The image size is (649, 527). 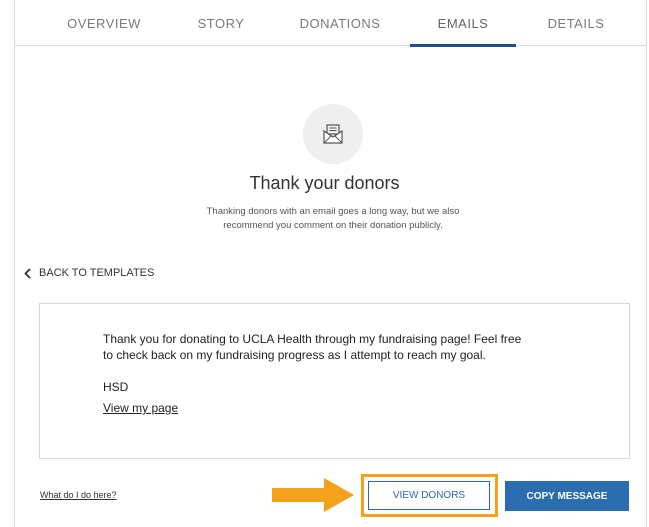 I want to click on tab-bar: OVERVIEW STORY DONATIONS EMAILS DETAILS, so click(x=330, y=23).